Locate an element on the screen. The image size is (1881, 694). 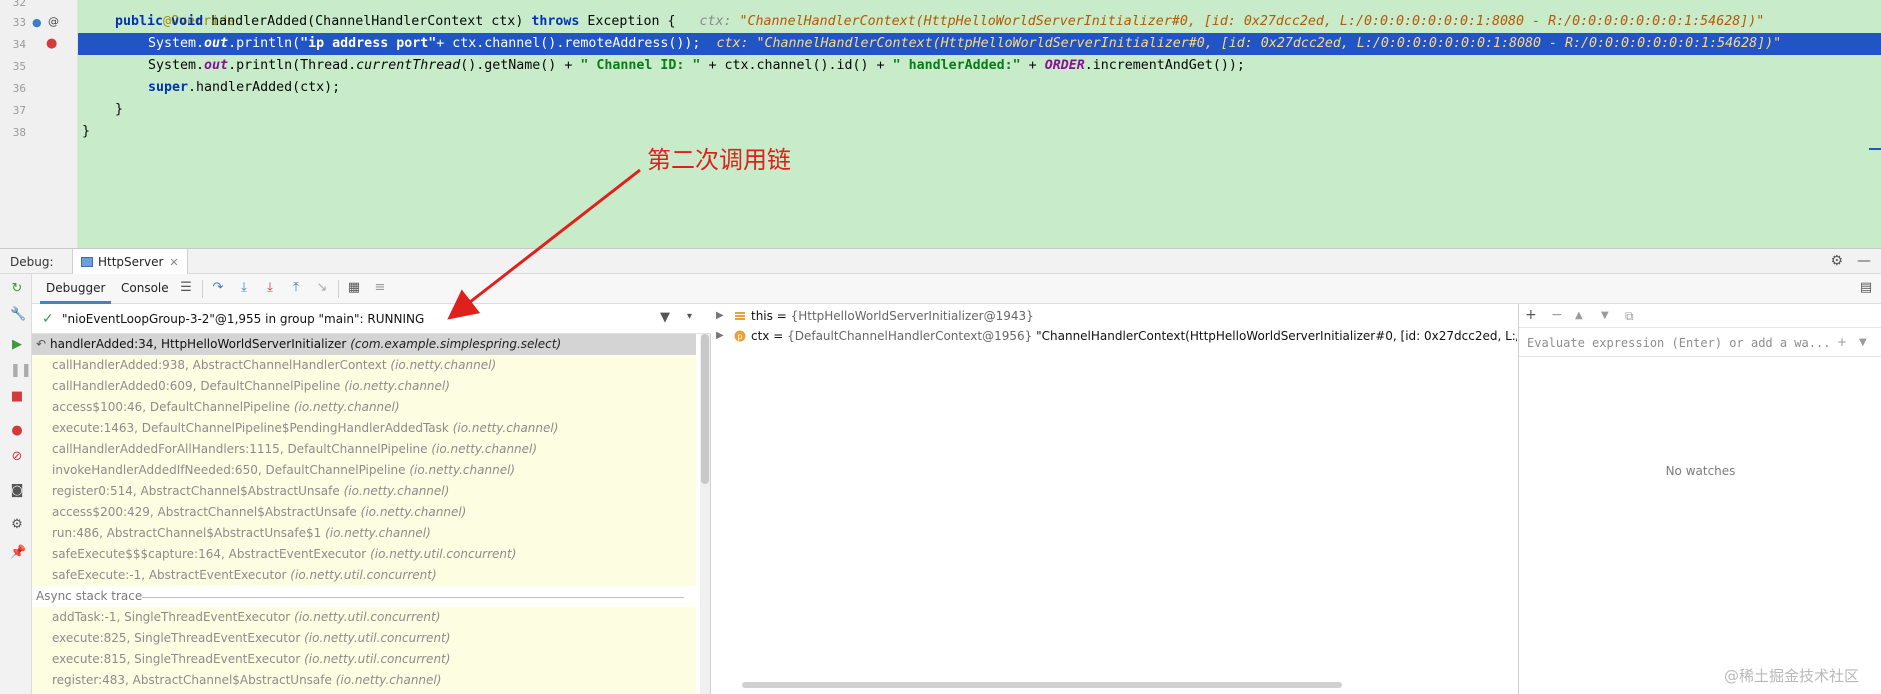
gutter-line: 37 is located at coordinates (39, 111).